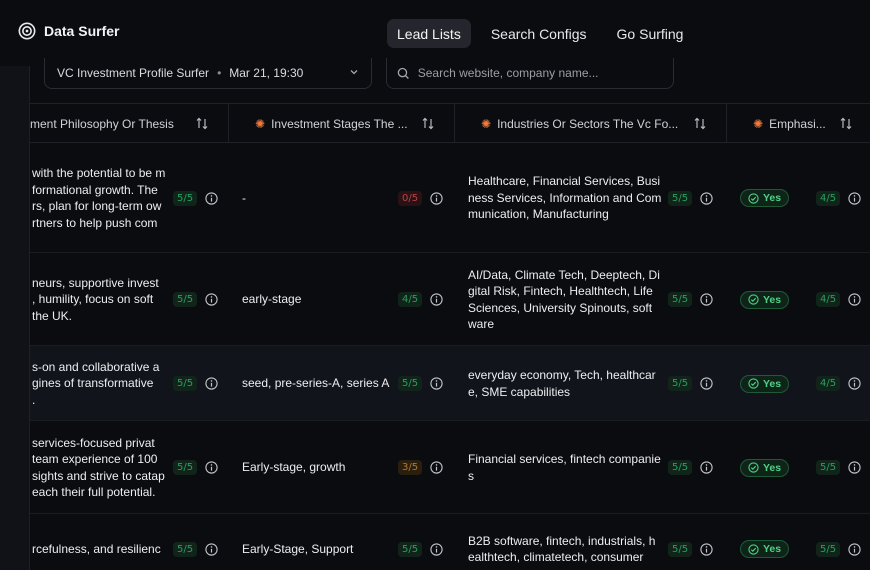 Image resolution: width=870 pixels, height=570 pixels. What do you see at coordinates (539, 33) in the screenshot?
I see `tab-search-configs: Search Configs` at bounding box center [539, 33].